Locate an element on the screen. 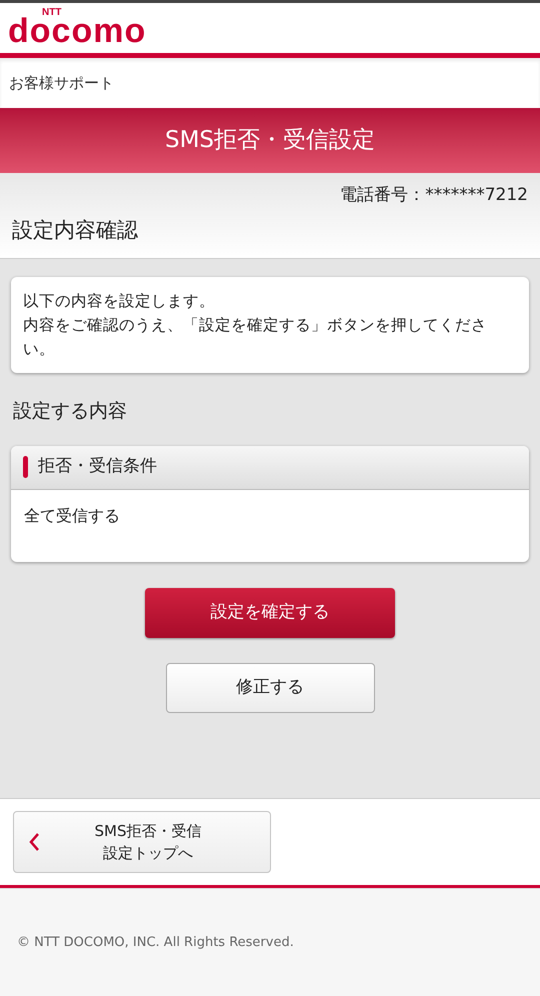 This screenshot has height=996, width=540. settings-heading: 設定する内容 is located at coordinates (70, 411).